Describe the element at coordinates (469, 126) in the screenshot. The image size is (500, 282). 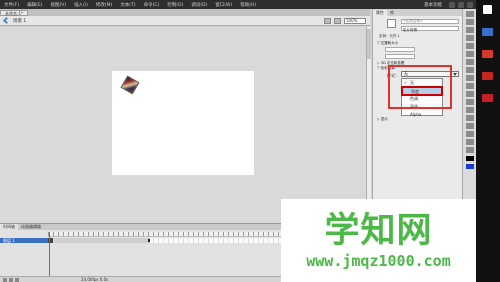
I see `eyedropper-tool-icon` at that location.